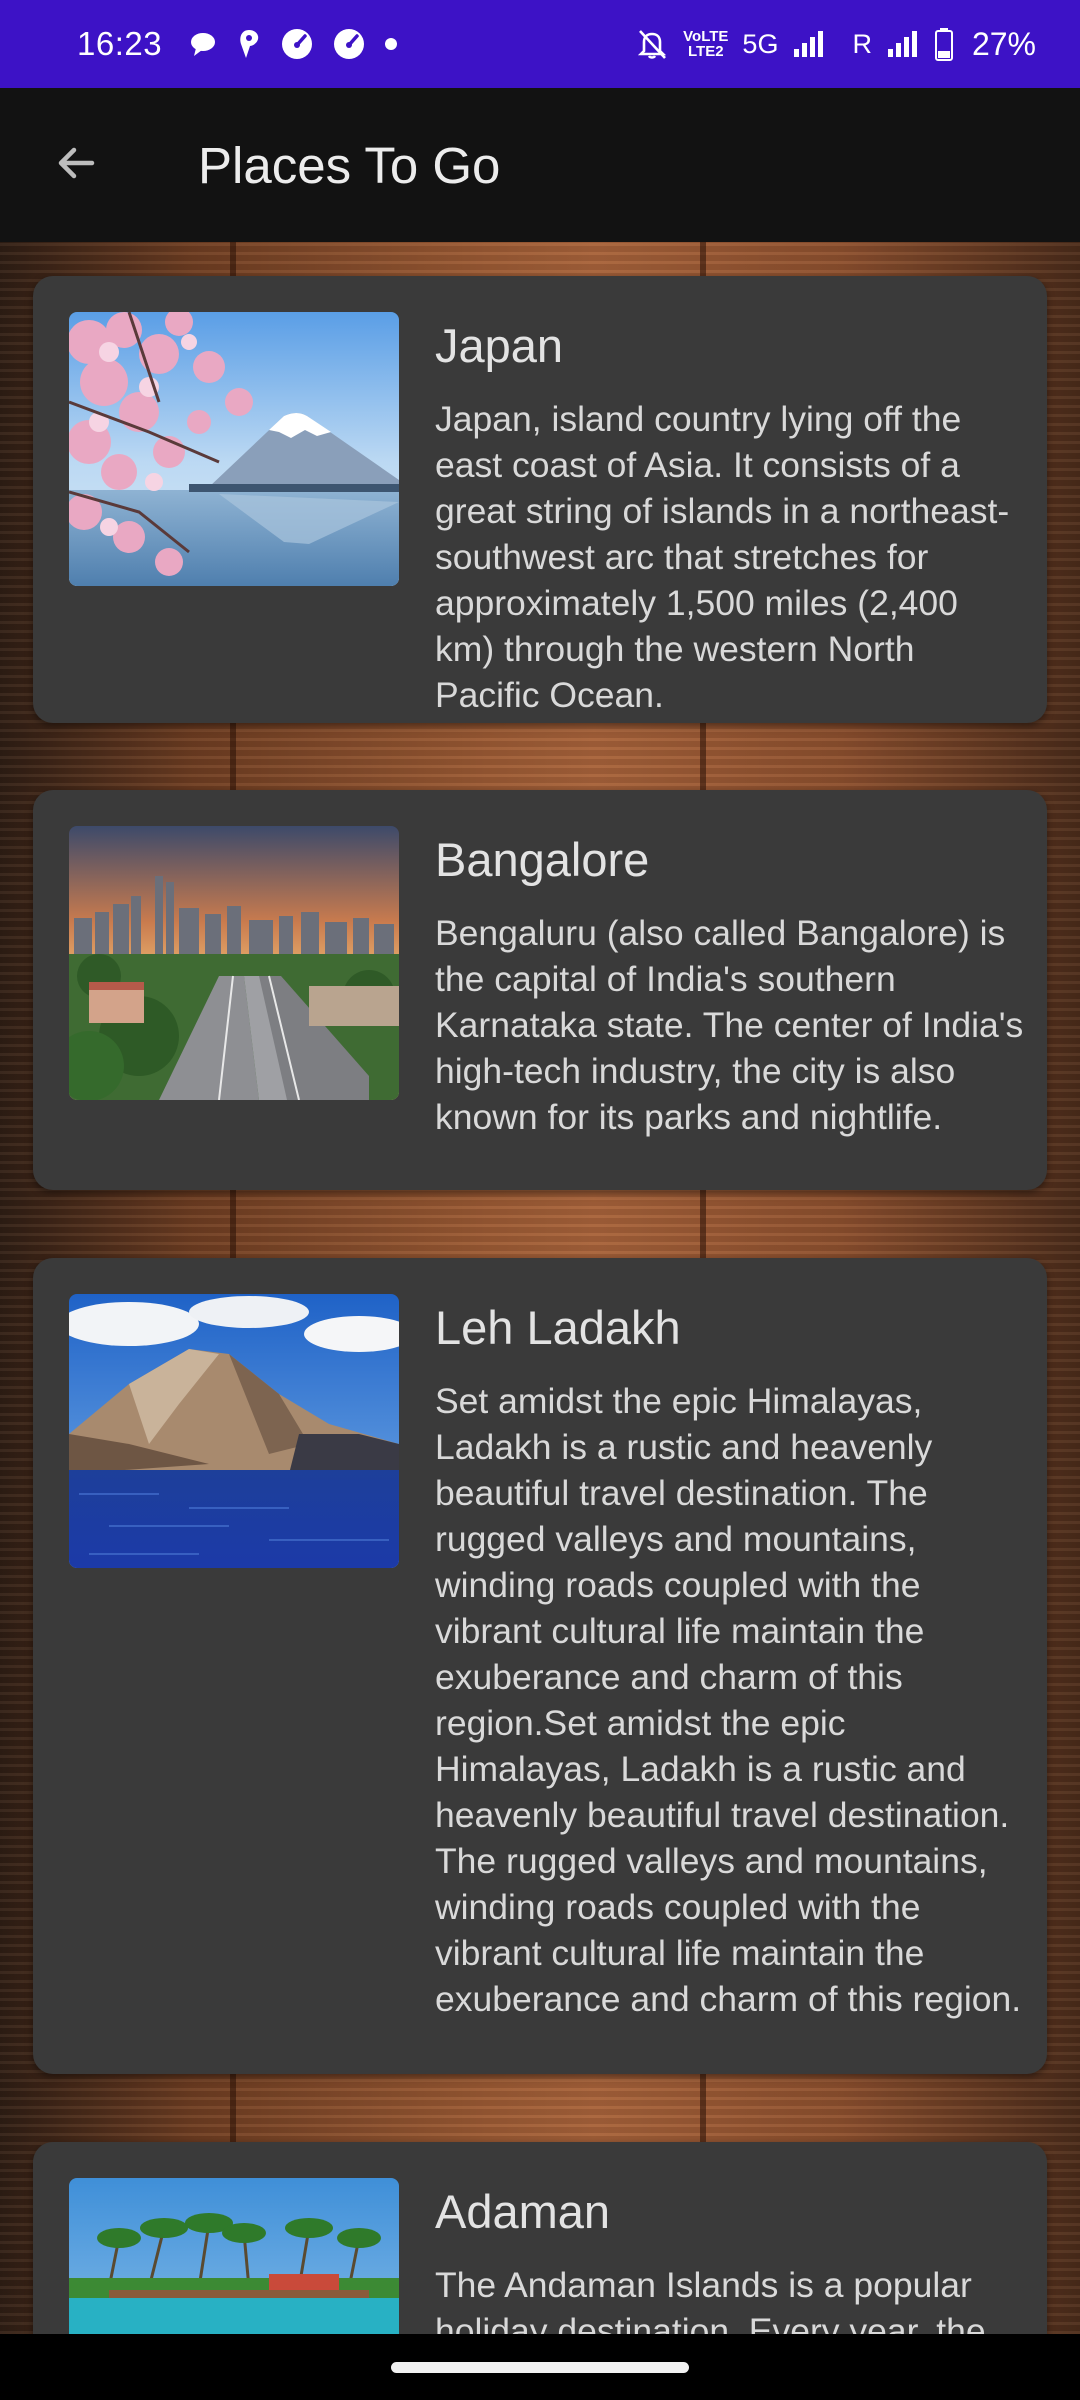 This screenshot has width=1080, height=2400. What do you see at coordinates (391, 44) in the screenshot?
I see `more-notifications-dot-icon` at bounding box center [391, 44].